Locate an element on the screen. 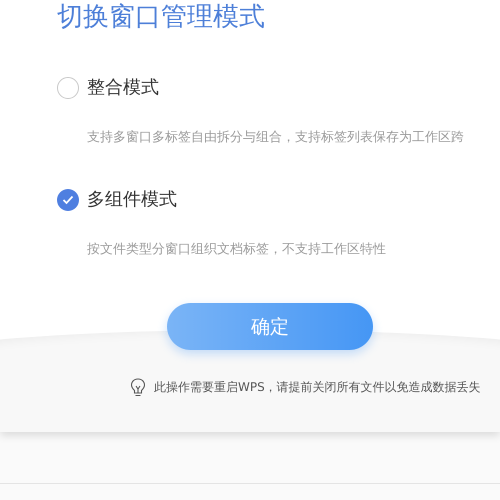  lightbulb-icon is located at coordinates (138, 387).